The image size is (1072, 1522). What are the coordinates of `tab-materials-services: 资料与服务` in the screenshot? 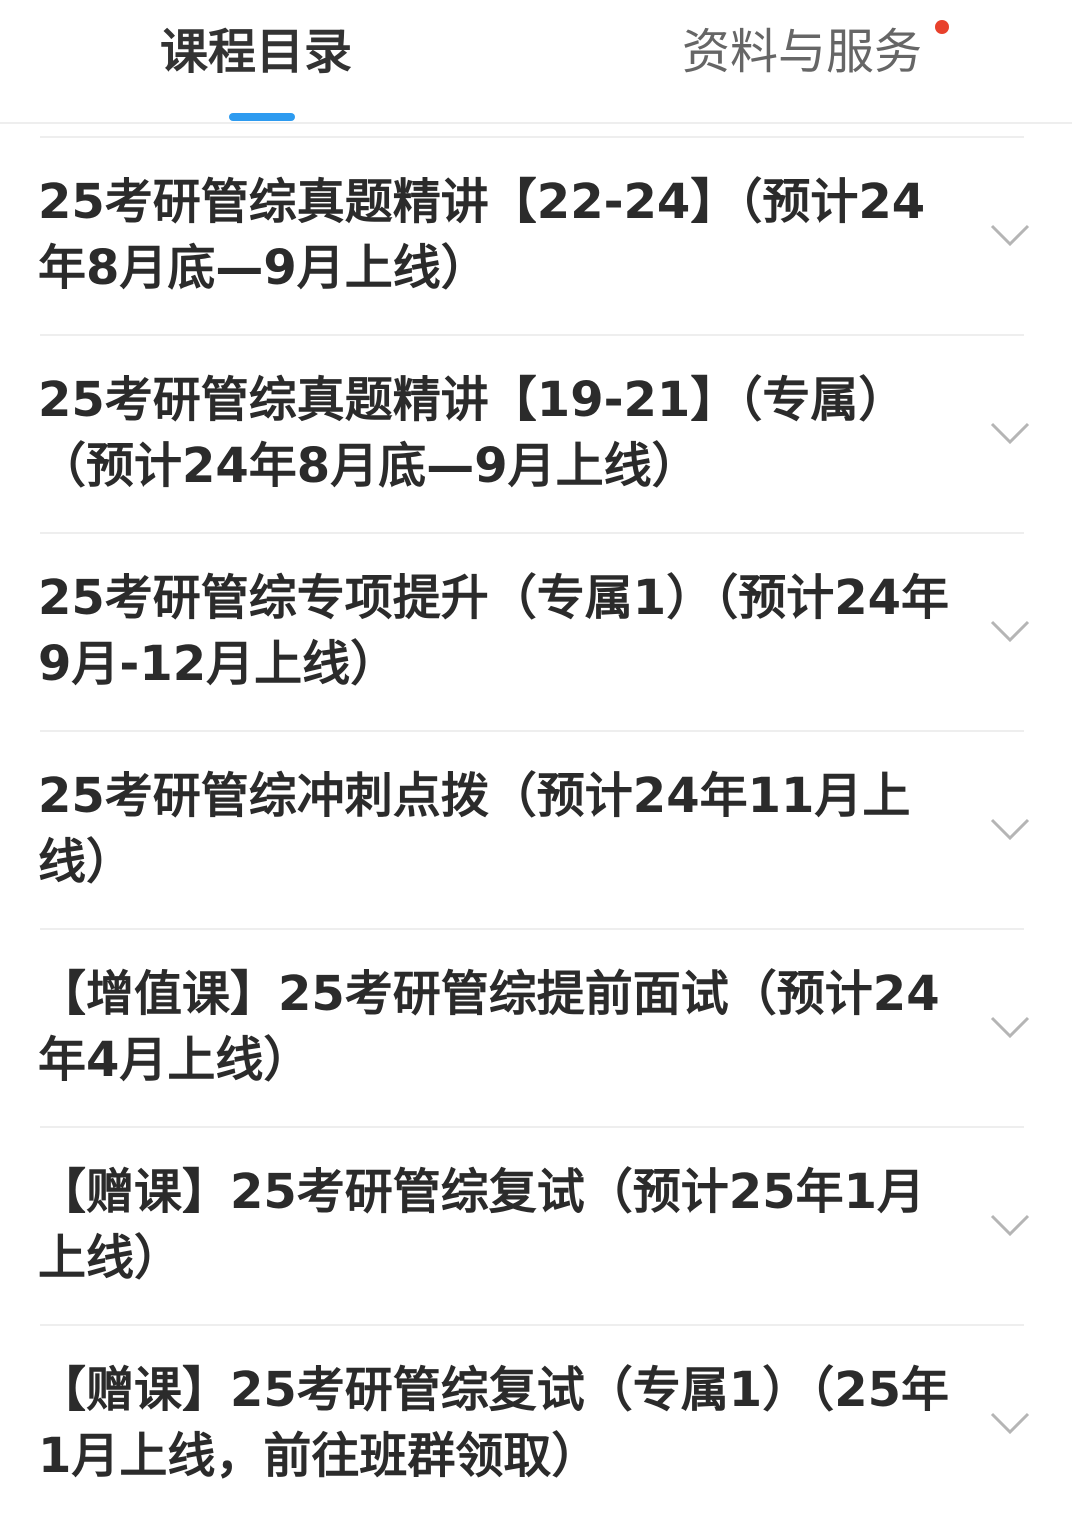 It's located at (802, 52).